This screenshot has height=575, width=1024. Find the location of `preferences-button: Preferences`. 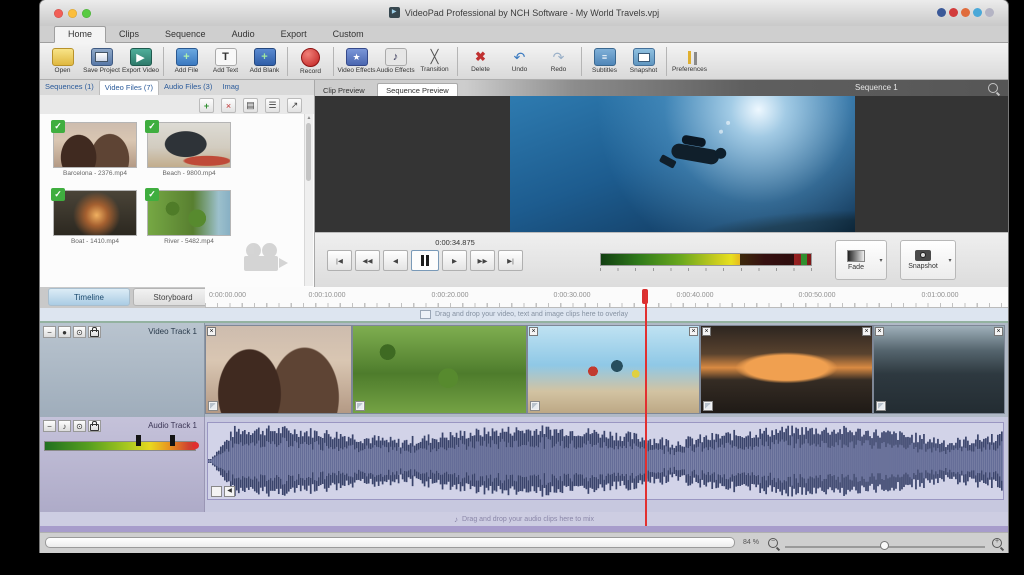

preferences-button: Preferences is located at coordinates (689, 61).